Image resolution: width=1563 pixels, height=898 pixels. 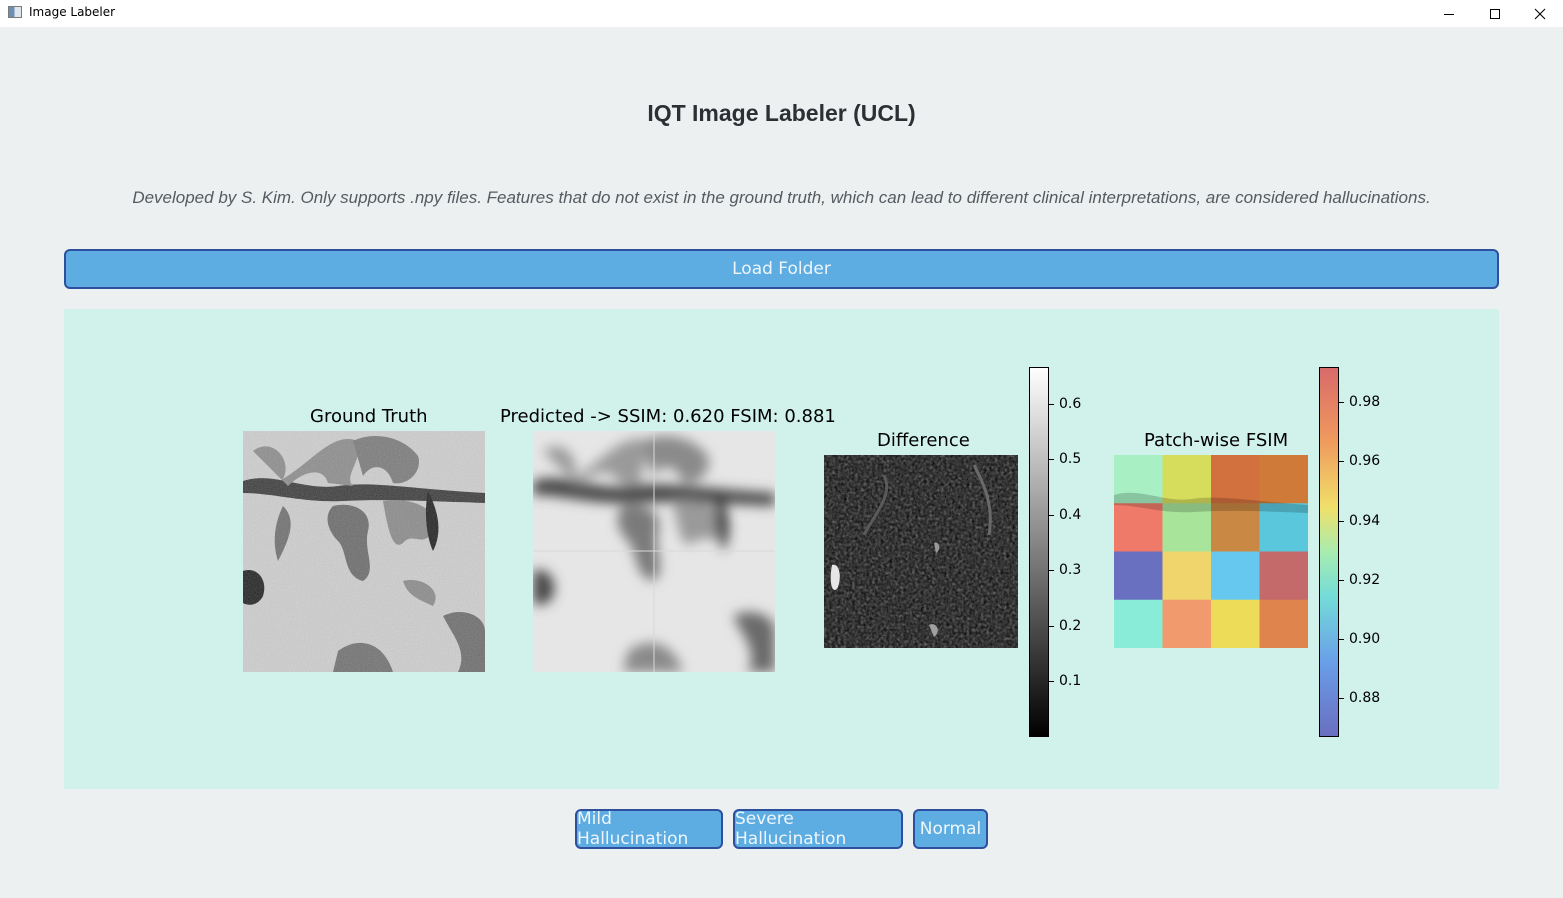 I want to click on close-button, so click(x=1540, y=13).